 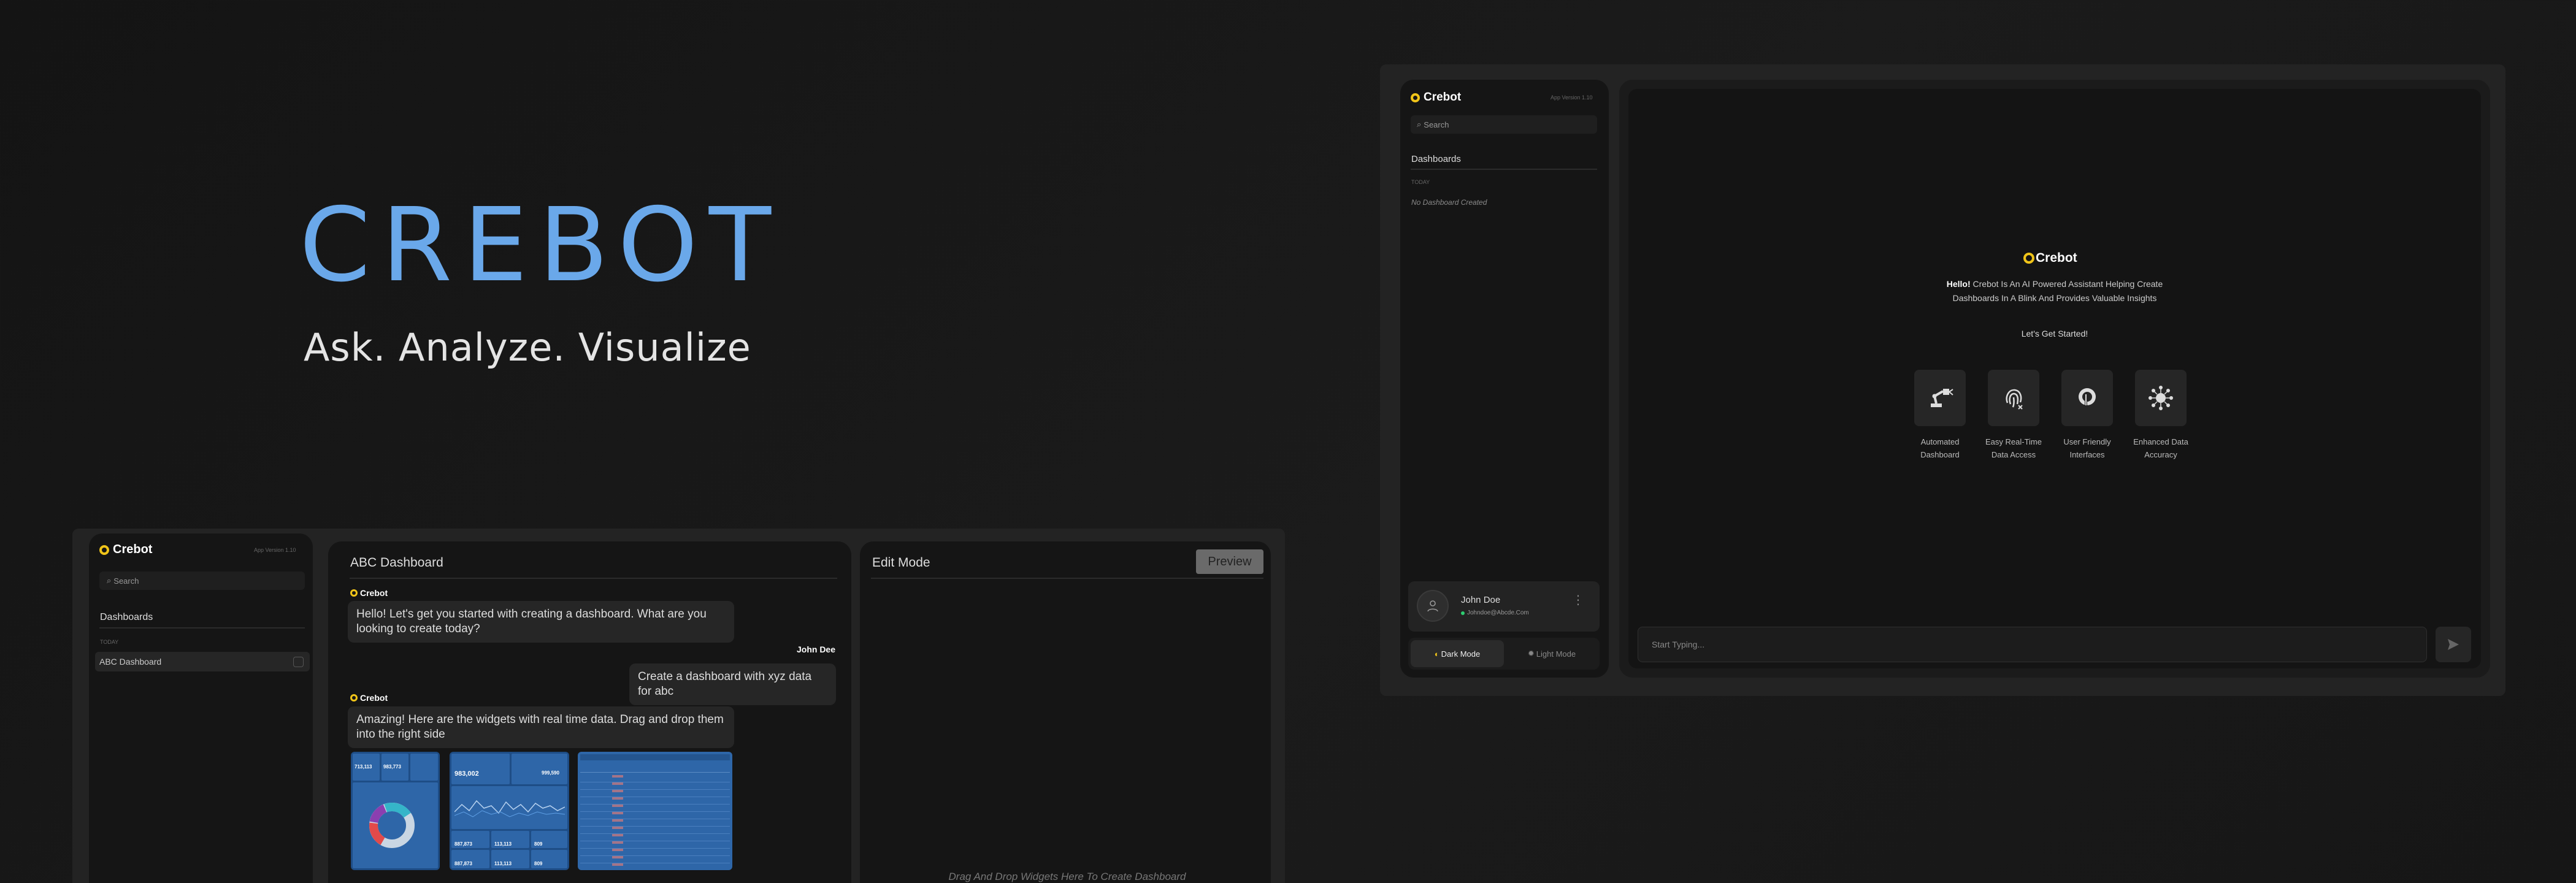 What do you see at coordinates (1449, 203) in the screenshot?
I see `empty-dashboards-text: No Dashboard Created` at bounding box center [1449, 203].